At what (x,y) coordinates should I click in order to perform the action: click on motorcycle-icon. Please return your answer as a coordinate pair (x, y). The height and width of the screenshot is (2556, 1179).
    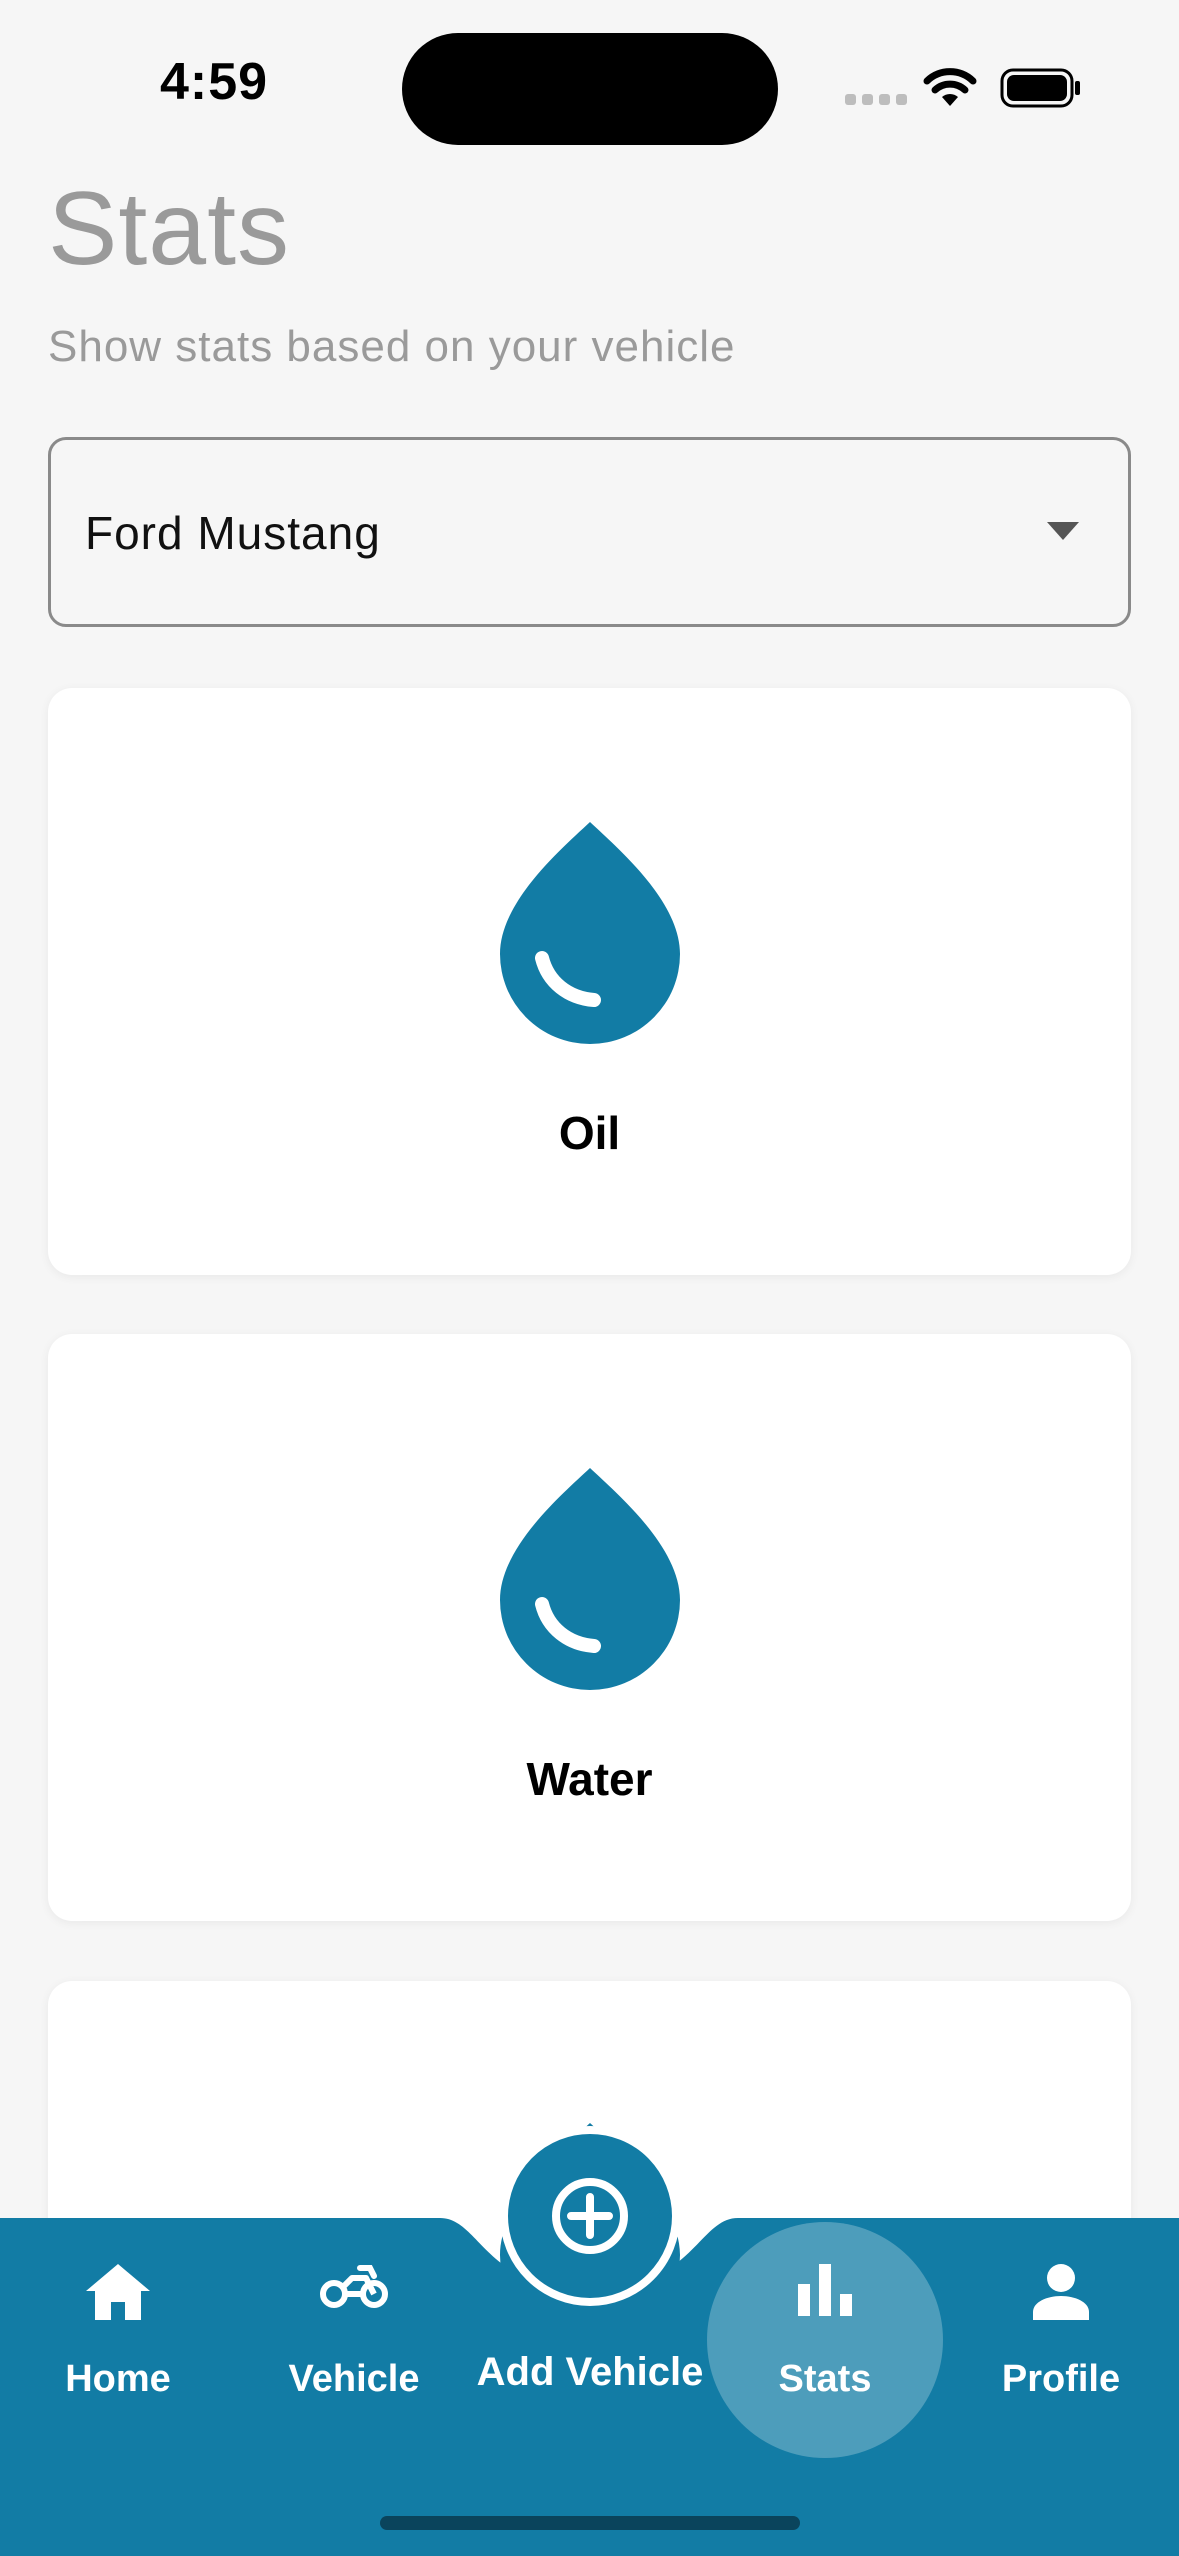
    Looking at the image, I should click on (354, 2286).